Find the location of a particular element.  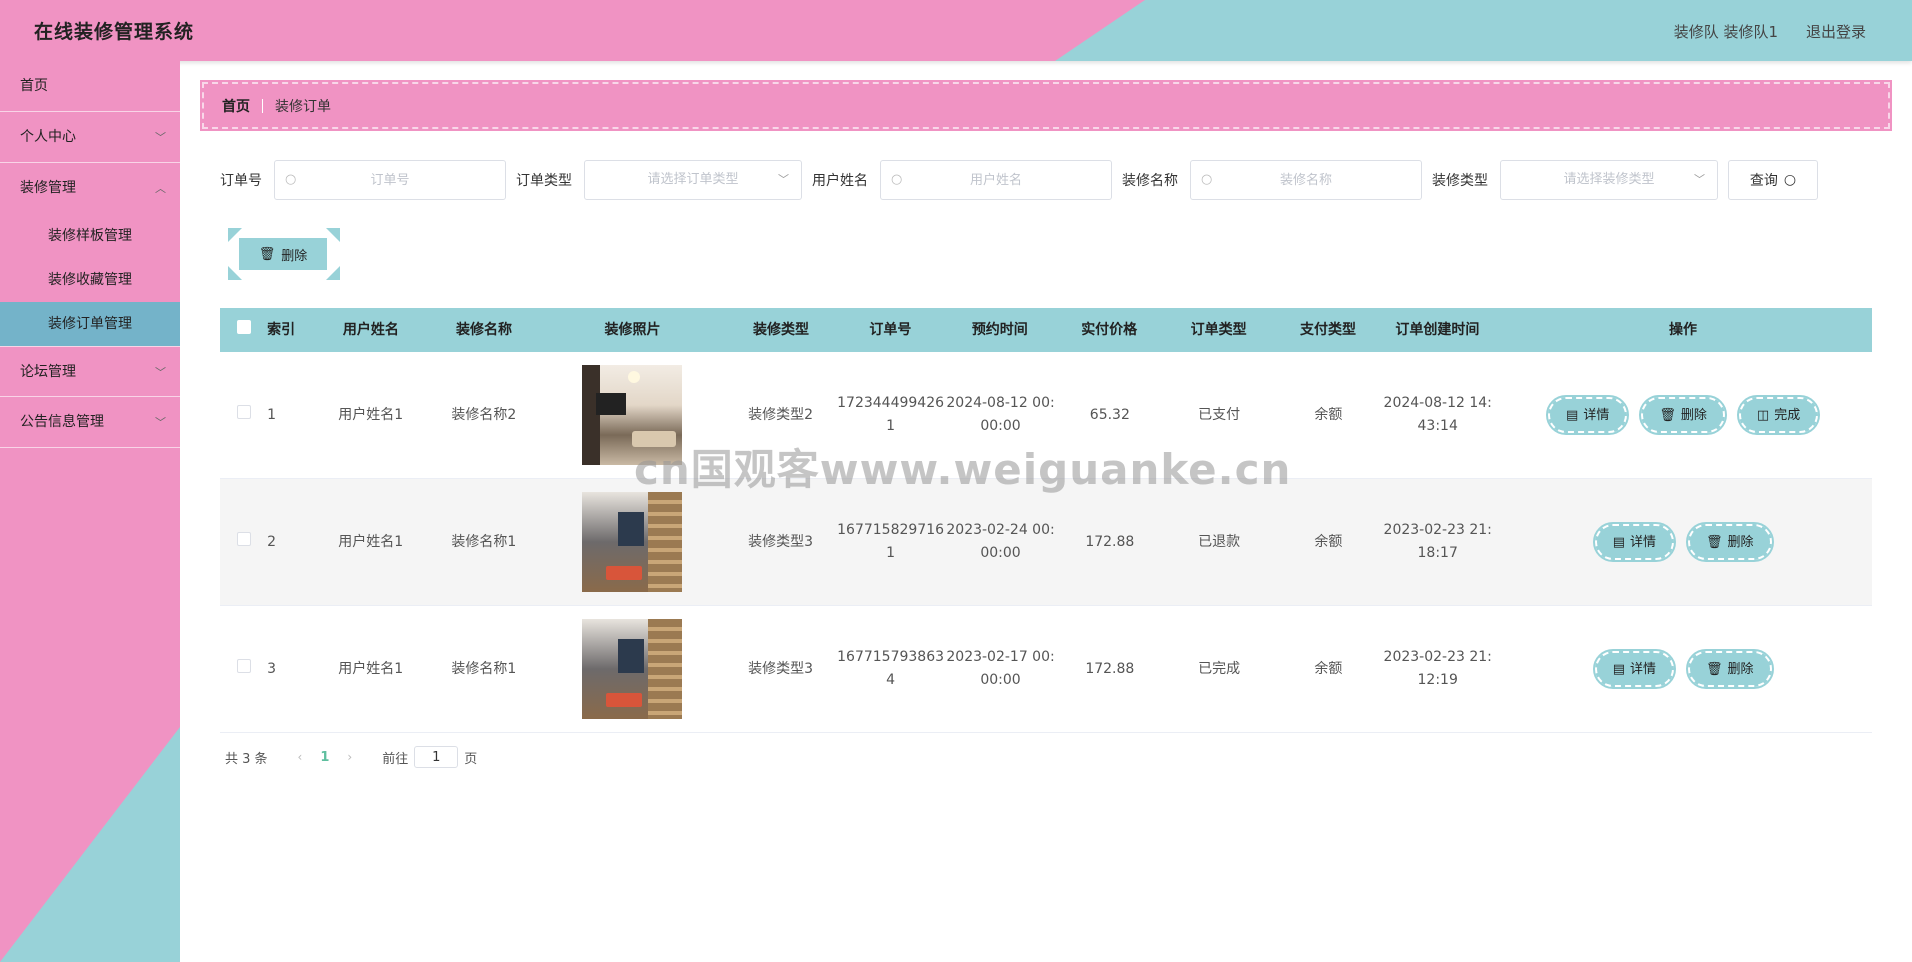

cell-order-line2: 1 is located at coordinates (891, 426).